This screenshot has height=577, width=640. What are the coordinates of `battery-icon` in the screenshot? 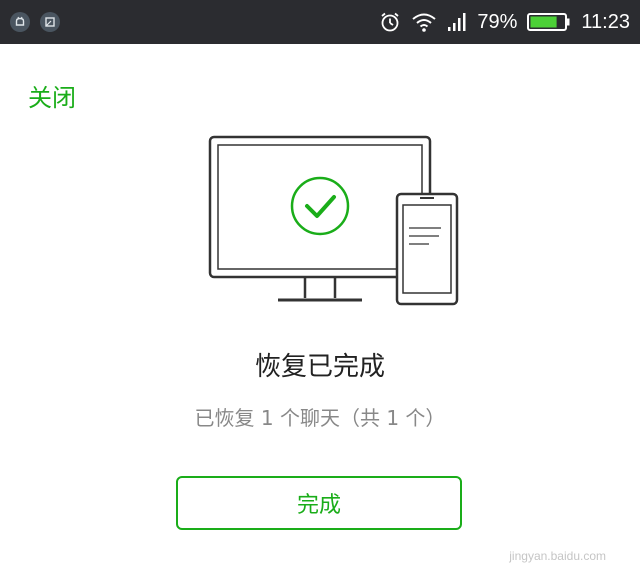 It's located at (549, 22).